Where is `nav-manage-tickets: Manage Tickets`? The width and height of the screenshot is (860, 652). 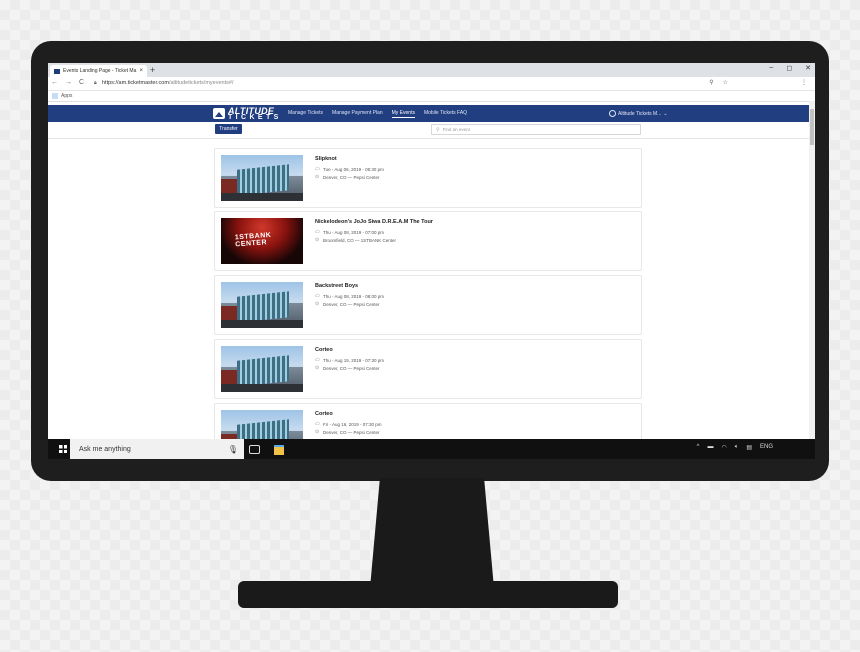
nav-manage-tickets: Manage Tickets is located at coordinates (305, 114).